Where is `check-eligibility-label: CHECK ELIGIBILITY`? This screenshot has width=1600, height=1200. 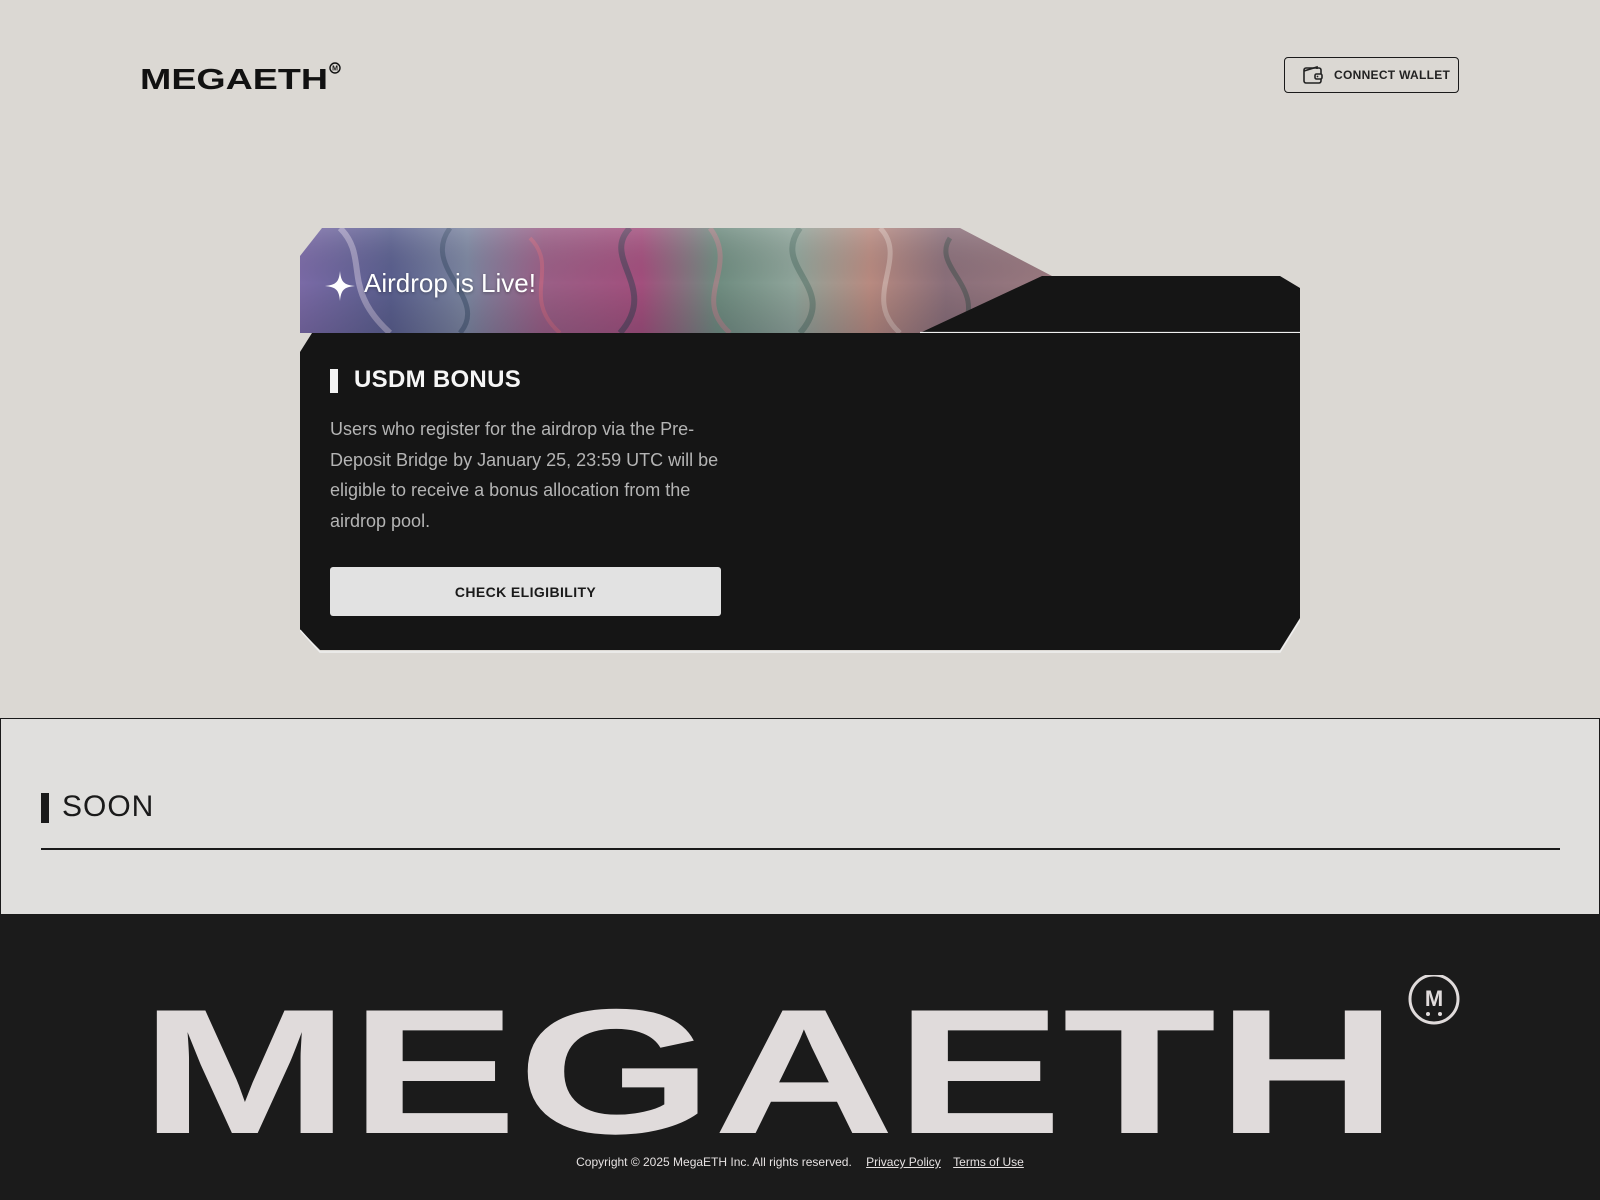 check-eligibility-label: CHECK ELIGIBILITY is located at coordinates (525, 591).